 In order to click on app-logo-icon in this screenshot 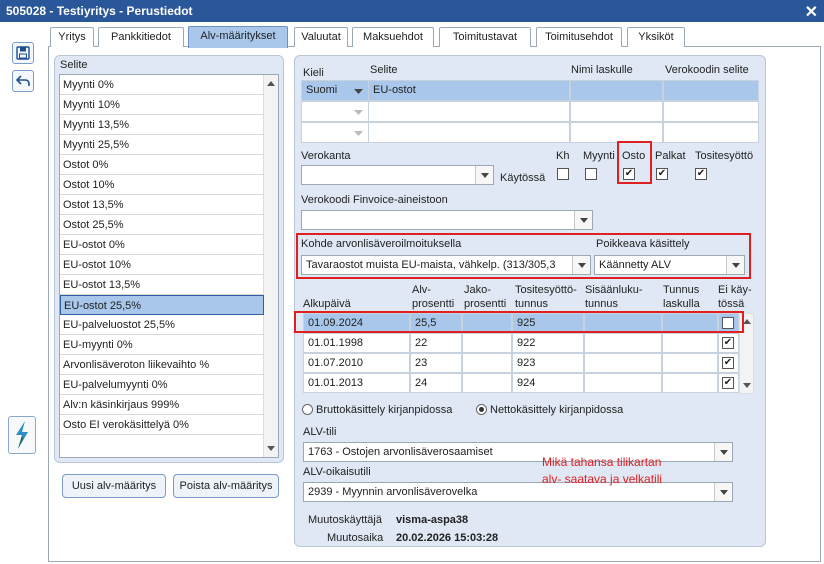, I will do `click(22, 435)`.